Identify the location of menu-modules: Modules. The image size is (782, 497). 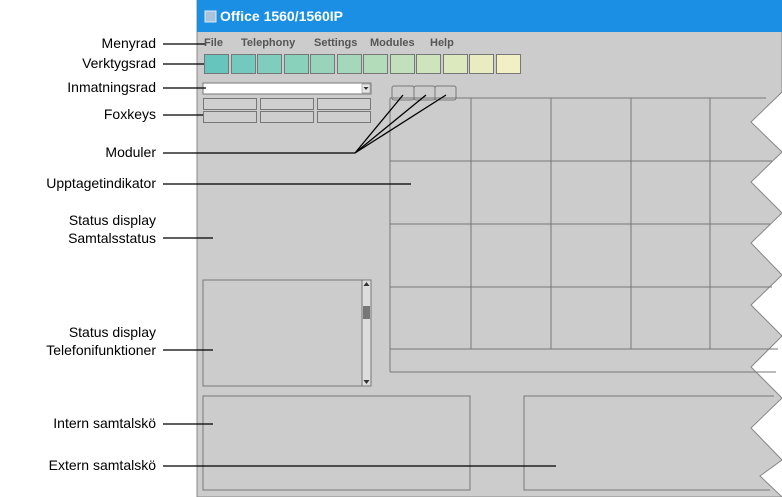
(392, 43).